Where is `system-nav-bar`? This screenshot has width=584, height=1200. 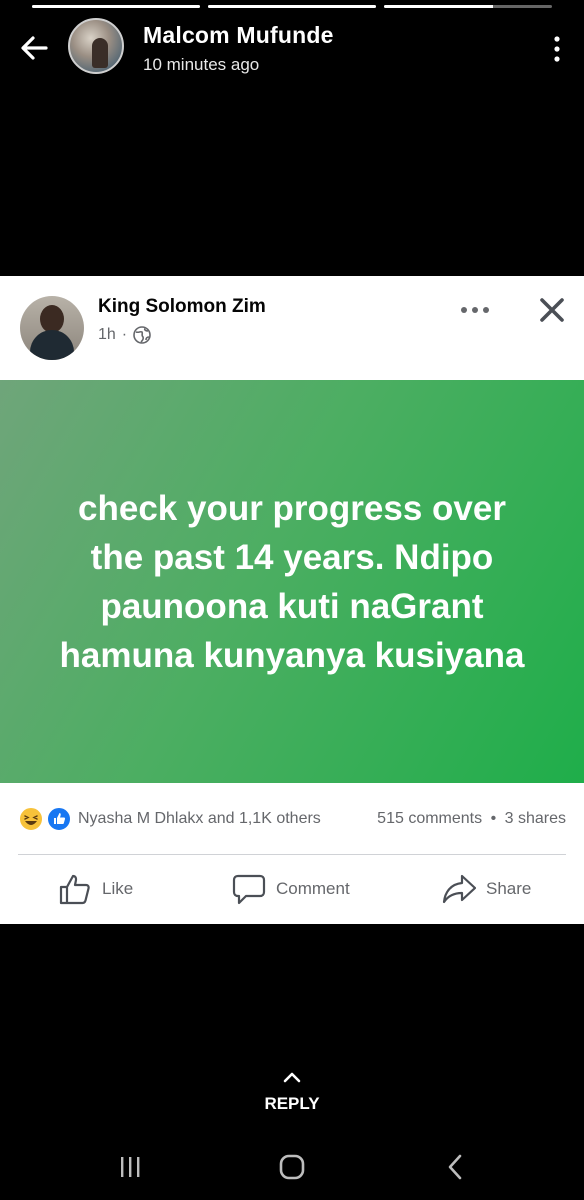
system-nav-bar is located at coordinates (292, 1170).